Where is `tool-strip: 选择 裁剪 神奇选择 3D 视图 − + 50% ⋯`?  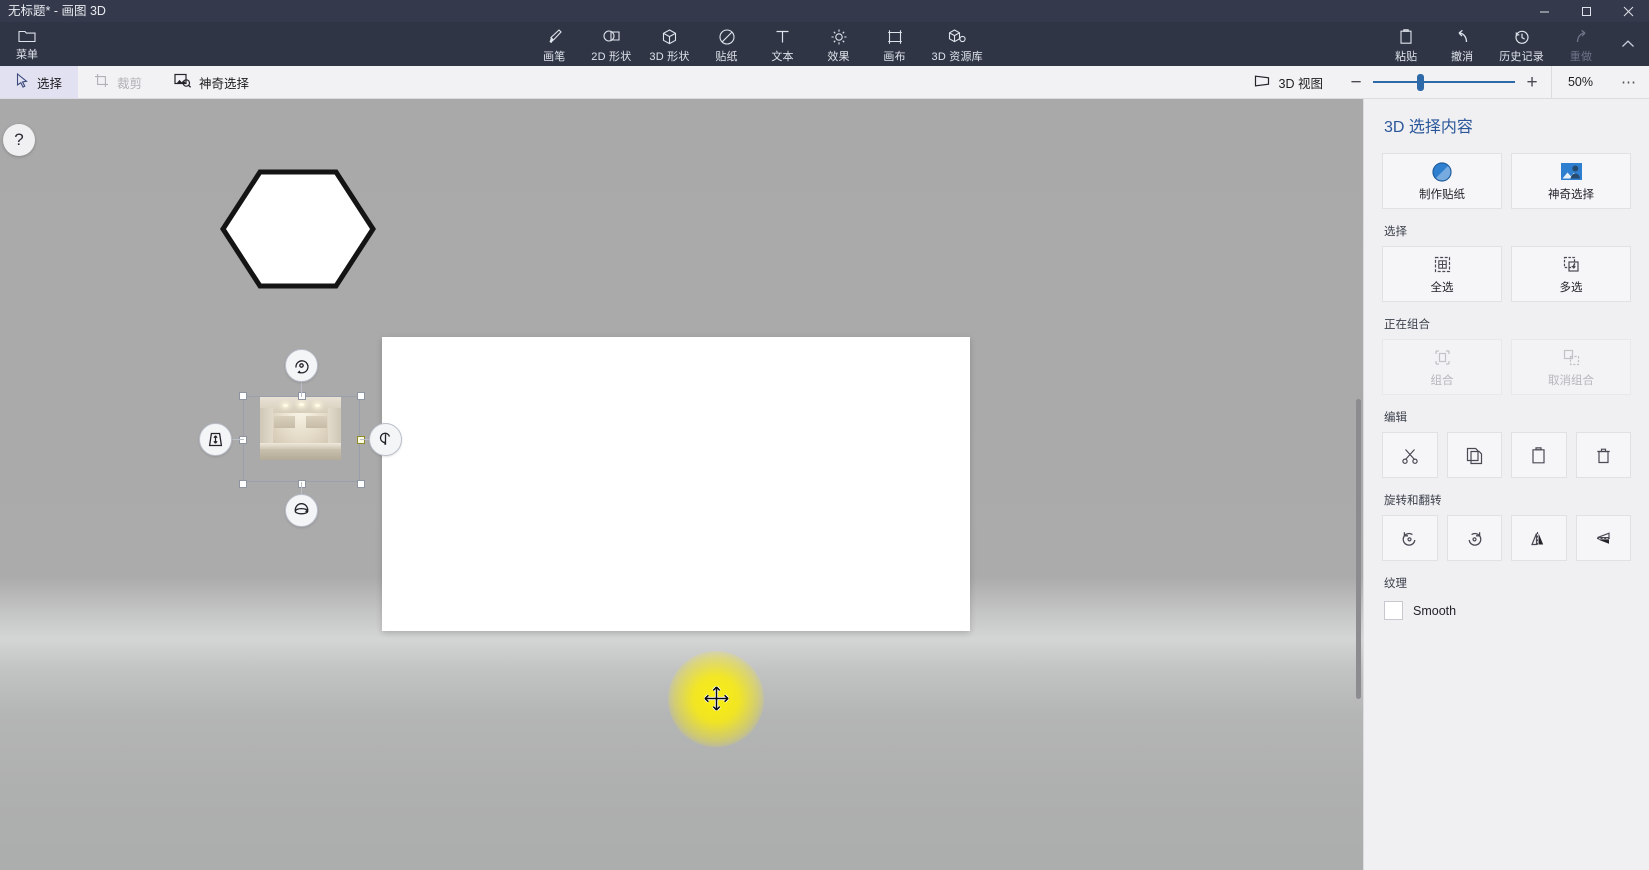 tool-strip: 选择 裁剪 神奇选择 3D 视图 − + 50% ⋯ is located at coordinates (824, 82).